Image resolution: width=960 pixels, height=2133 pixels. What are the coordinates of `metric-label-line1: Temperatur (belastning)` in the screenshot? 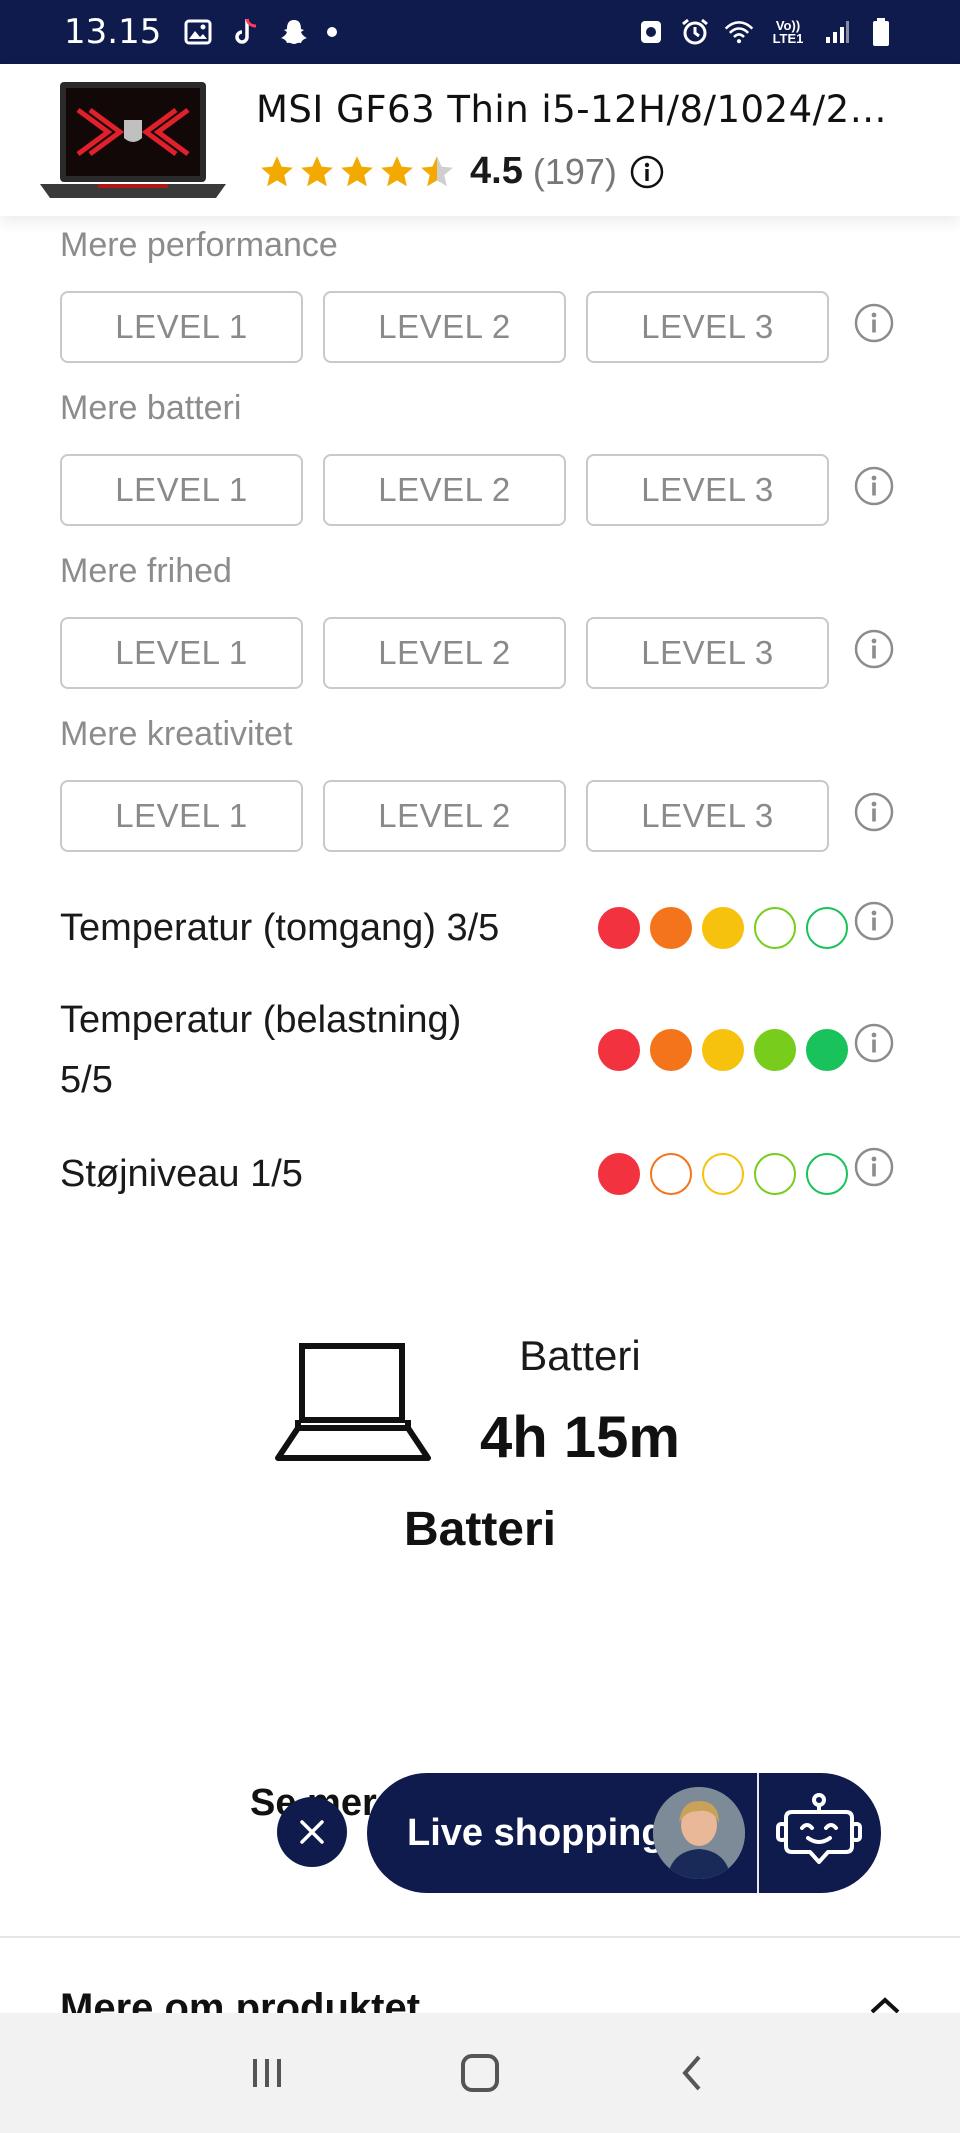 It's located at (261, 1020).